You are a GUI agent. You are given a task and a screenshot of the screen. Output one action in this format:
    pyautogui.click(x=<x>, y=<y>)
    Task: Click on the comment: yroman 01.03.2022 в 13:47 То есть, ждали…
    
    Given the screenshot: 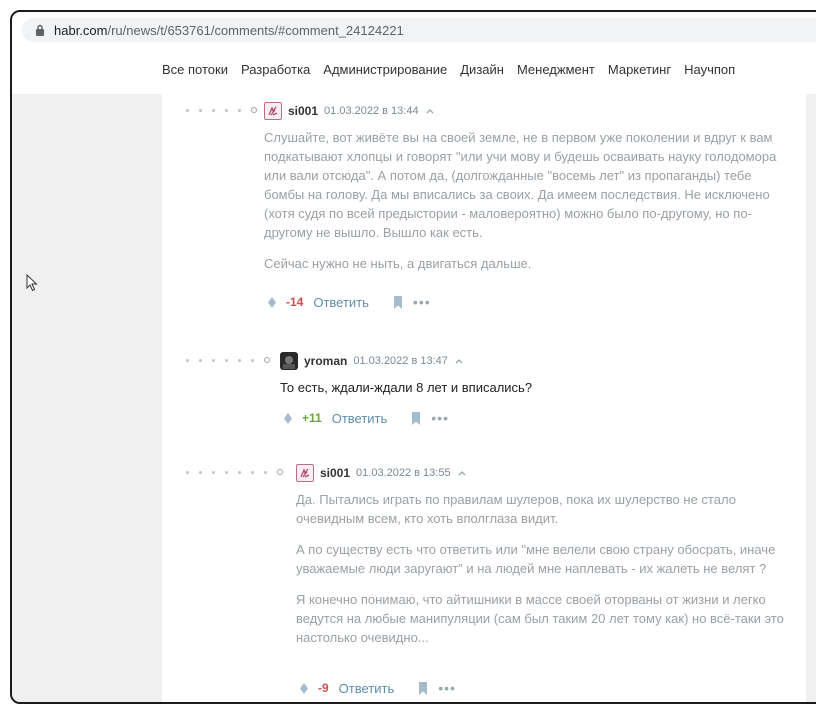 What is the action you would take?
    pyautogui.click(x=484, y=394)
    